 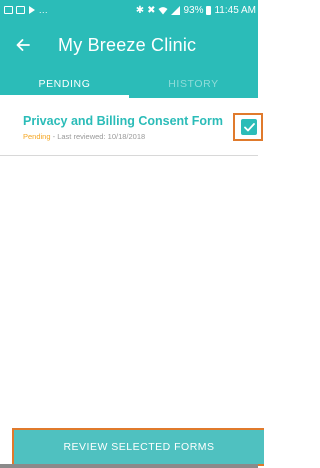 What do you see at coordinates (209, 10) in the screenshot?
I see `battery-icon` at bounding box center [209, 10].